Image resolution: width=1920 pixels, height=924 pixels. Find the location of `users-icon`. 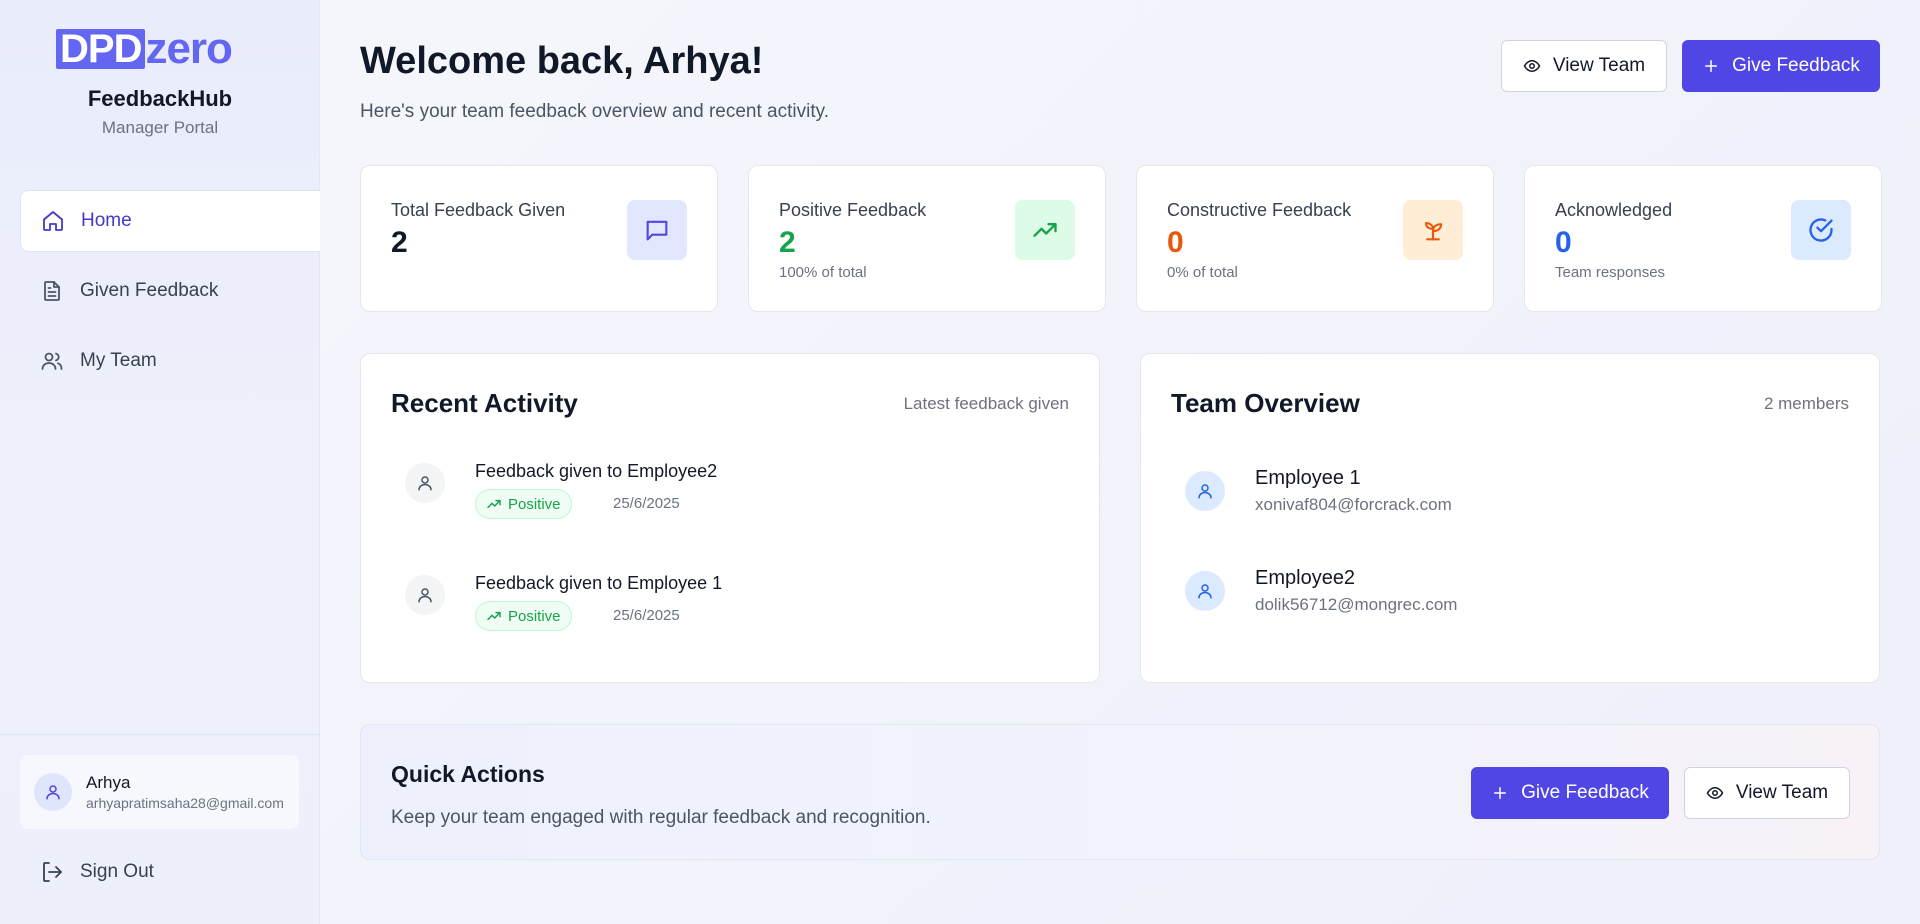

users-icon is located at coordinates (52, 361).